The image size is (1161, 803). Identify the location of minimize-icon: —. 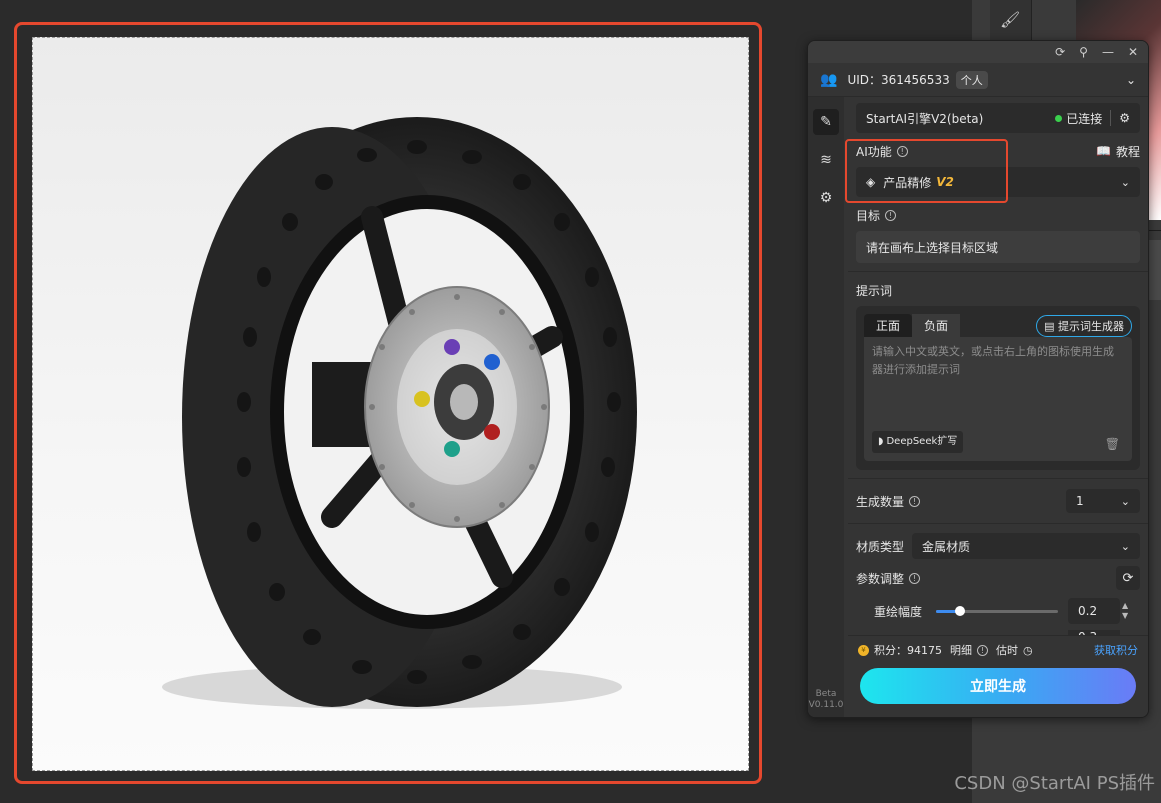
(1108, 52).